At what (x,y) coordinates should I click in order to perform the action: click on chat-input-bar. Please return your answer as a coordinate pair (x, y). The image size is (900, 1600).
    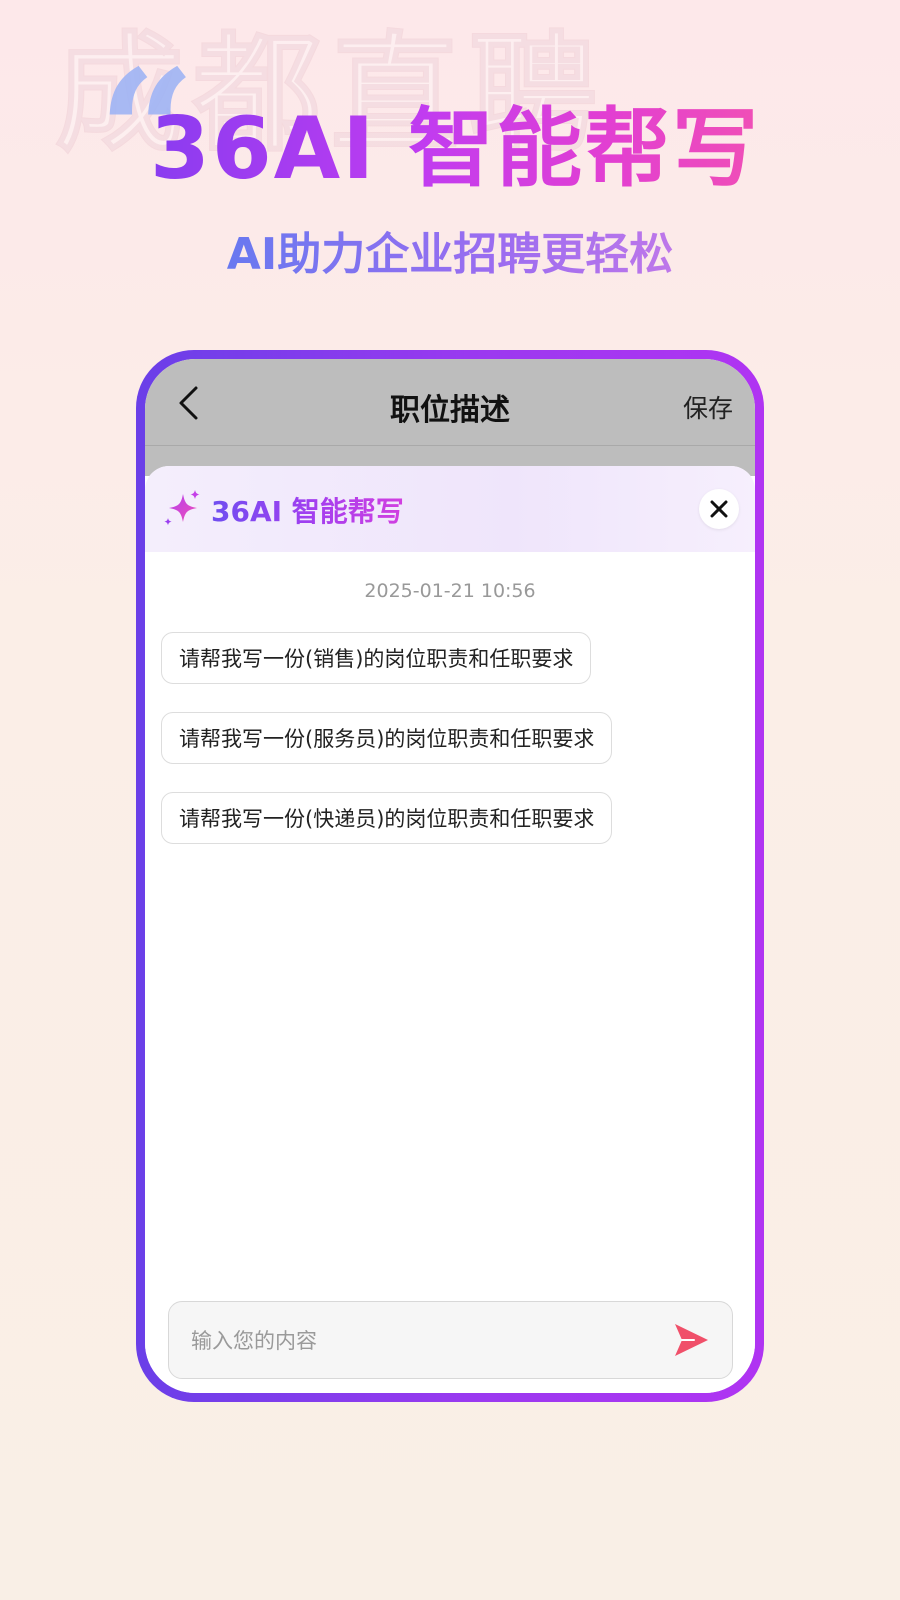
    Looking at the image, I should click on (450, 1340).